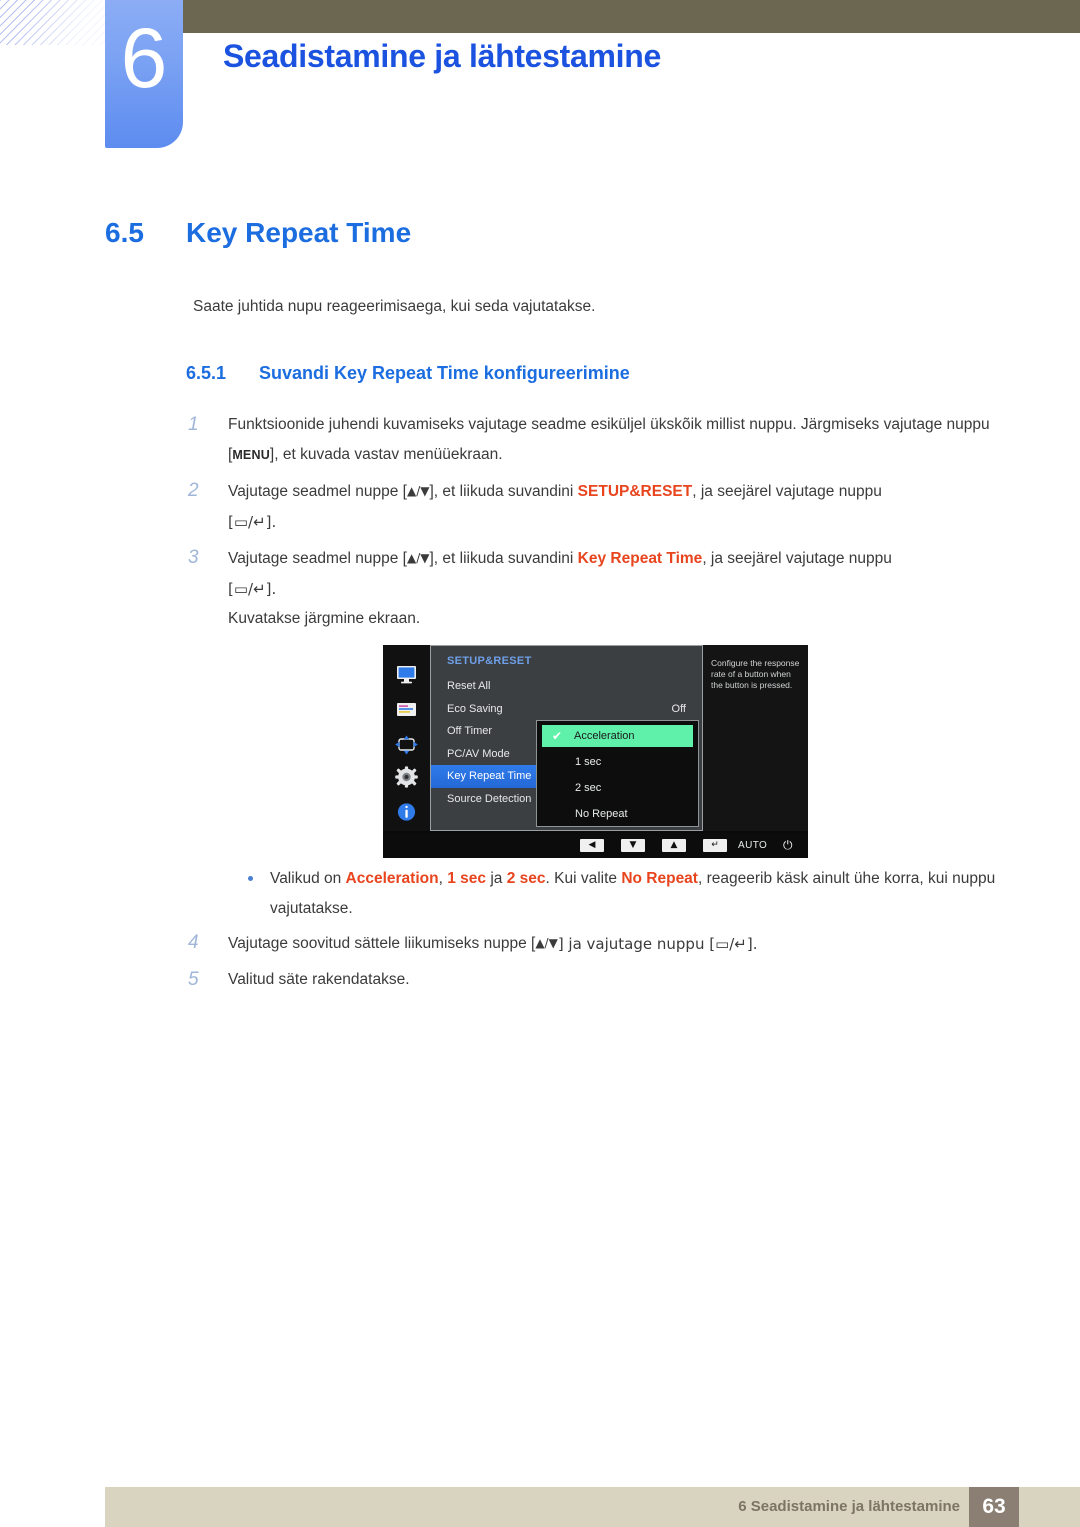  What do you see at coordinates (566, 709) in the screenshot?
I see `osd-menu-item-eco-saving: Eco Saving Off` at bounding box center [566, 709].